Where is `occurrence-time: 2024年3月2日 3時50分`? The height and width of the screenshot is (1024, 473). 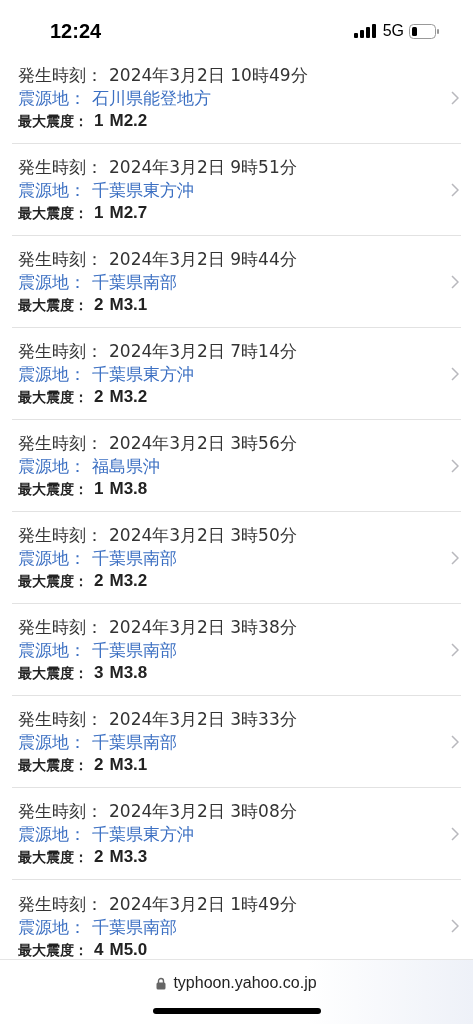
occurrence-time: 2024年3月2日 3時50分 is located at coordinates (203, 535).